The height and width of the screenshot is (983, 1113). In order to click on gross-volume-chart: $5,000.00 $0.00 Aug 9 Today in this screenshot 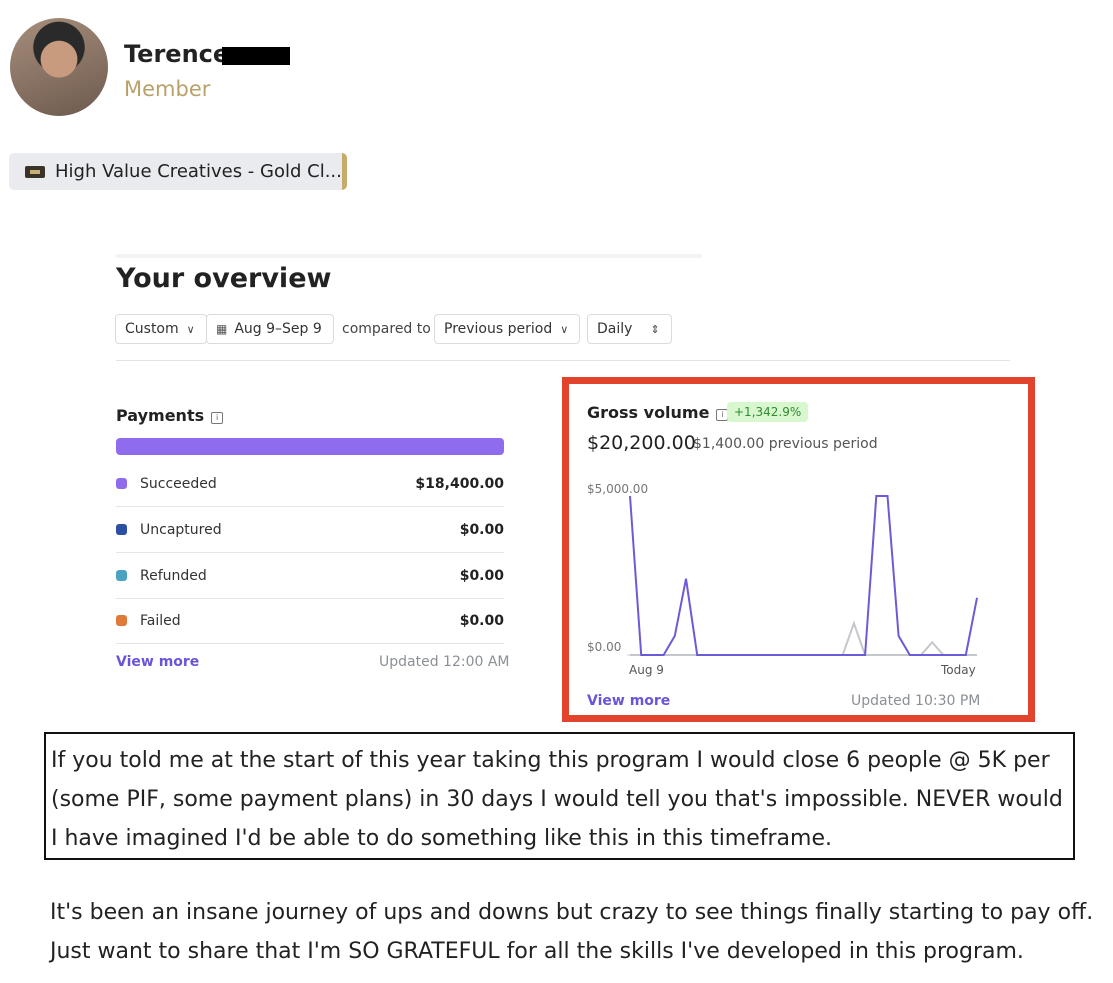, I will do `click(785, 580)`.